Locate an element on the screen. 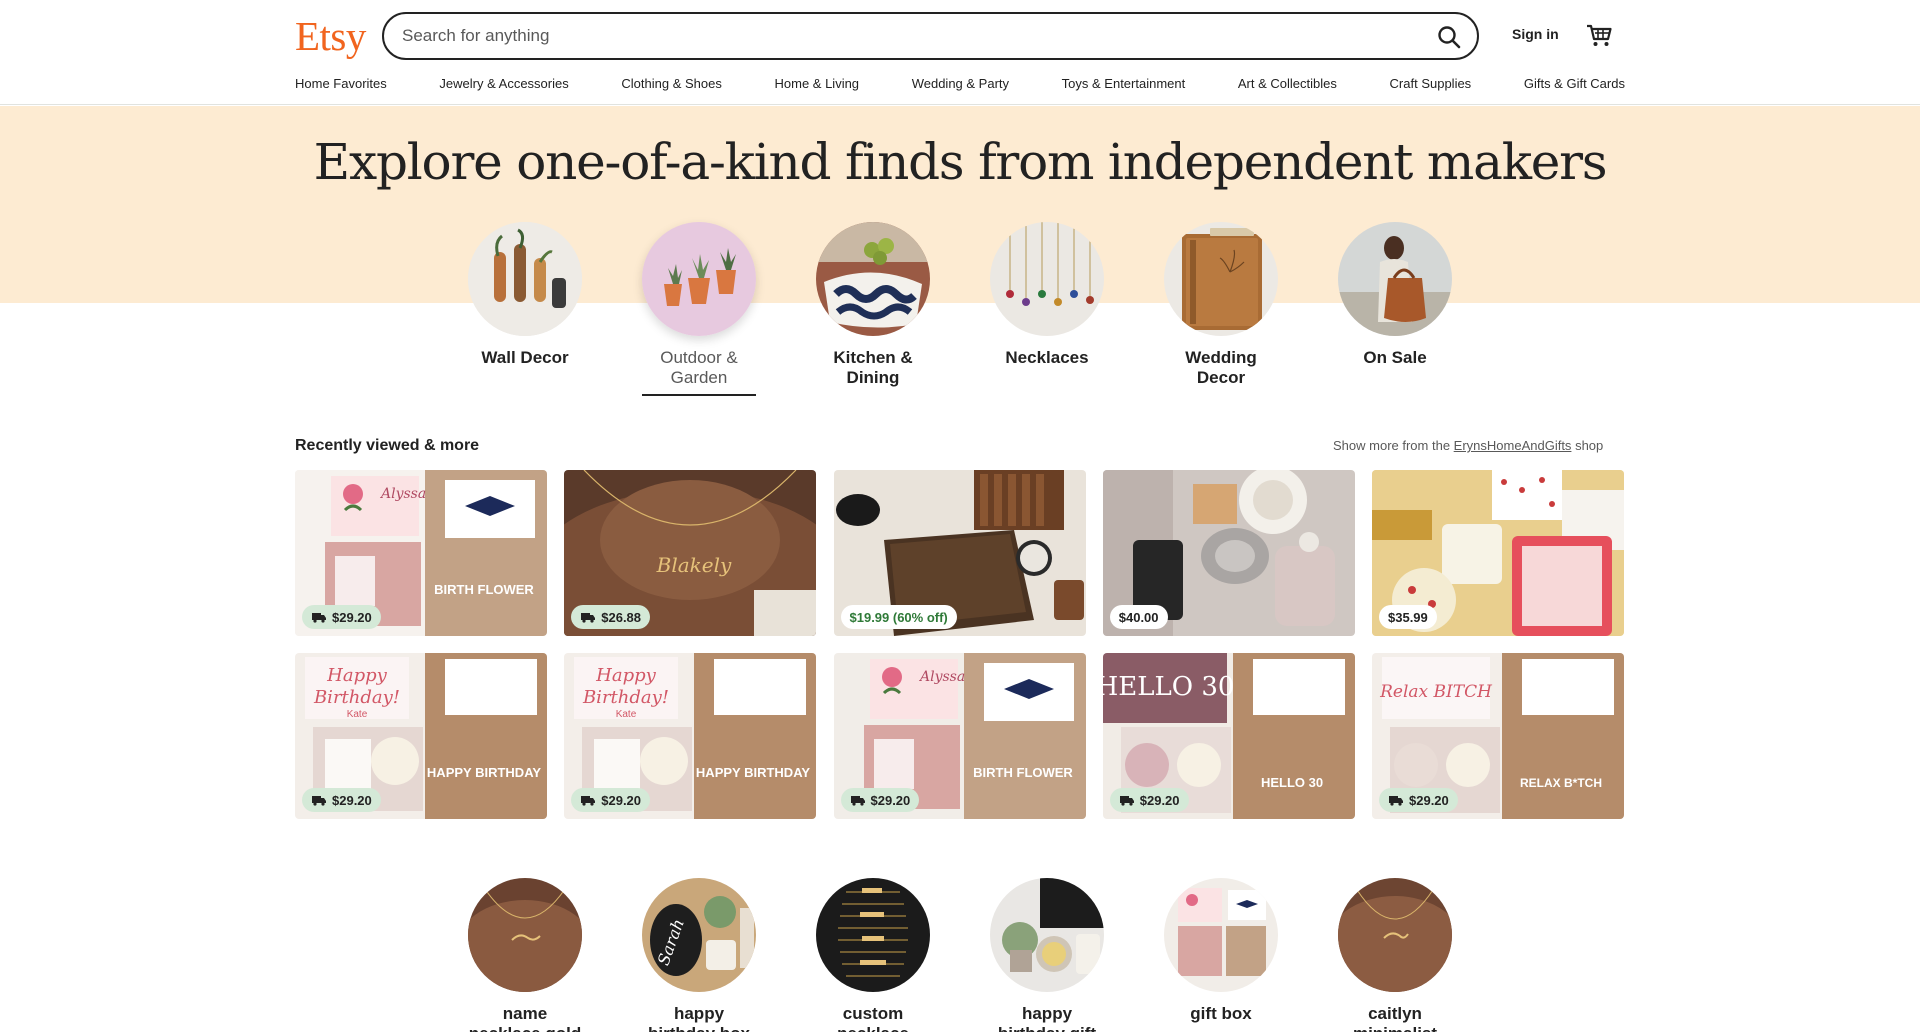 This screenshot has width=1920, height=1032. search-suggestion-happy-birthday-box: Sarah happybirthday box is located at coordinates (699, 955).